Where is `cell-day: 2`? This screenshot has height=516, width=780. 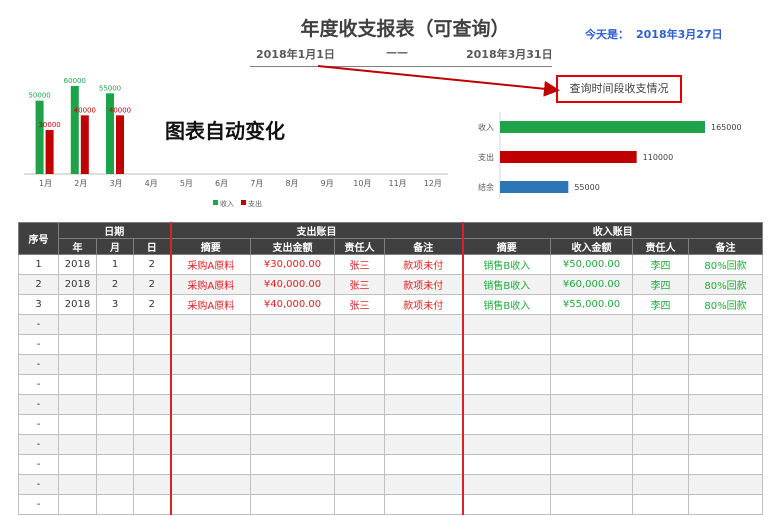
cell-day: 2 is located at coordinates (152, 284).